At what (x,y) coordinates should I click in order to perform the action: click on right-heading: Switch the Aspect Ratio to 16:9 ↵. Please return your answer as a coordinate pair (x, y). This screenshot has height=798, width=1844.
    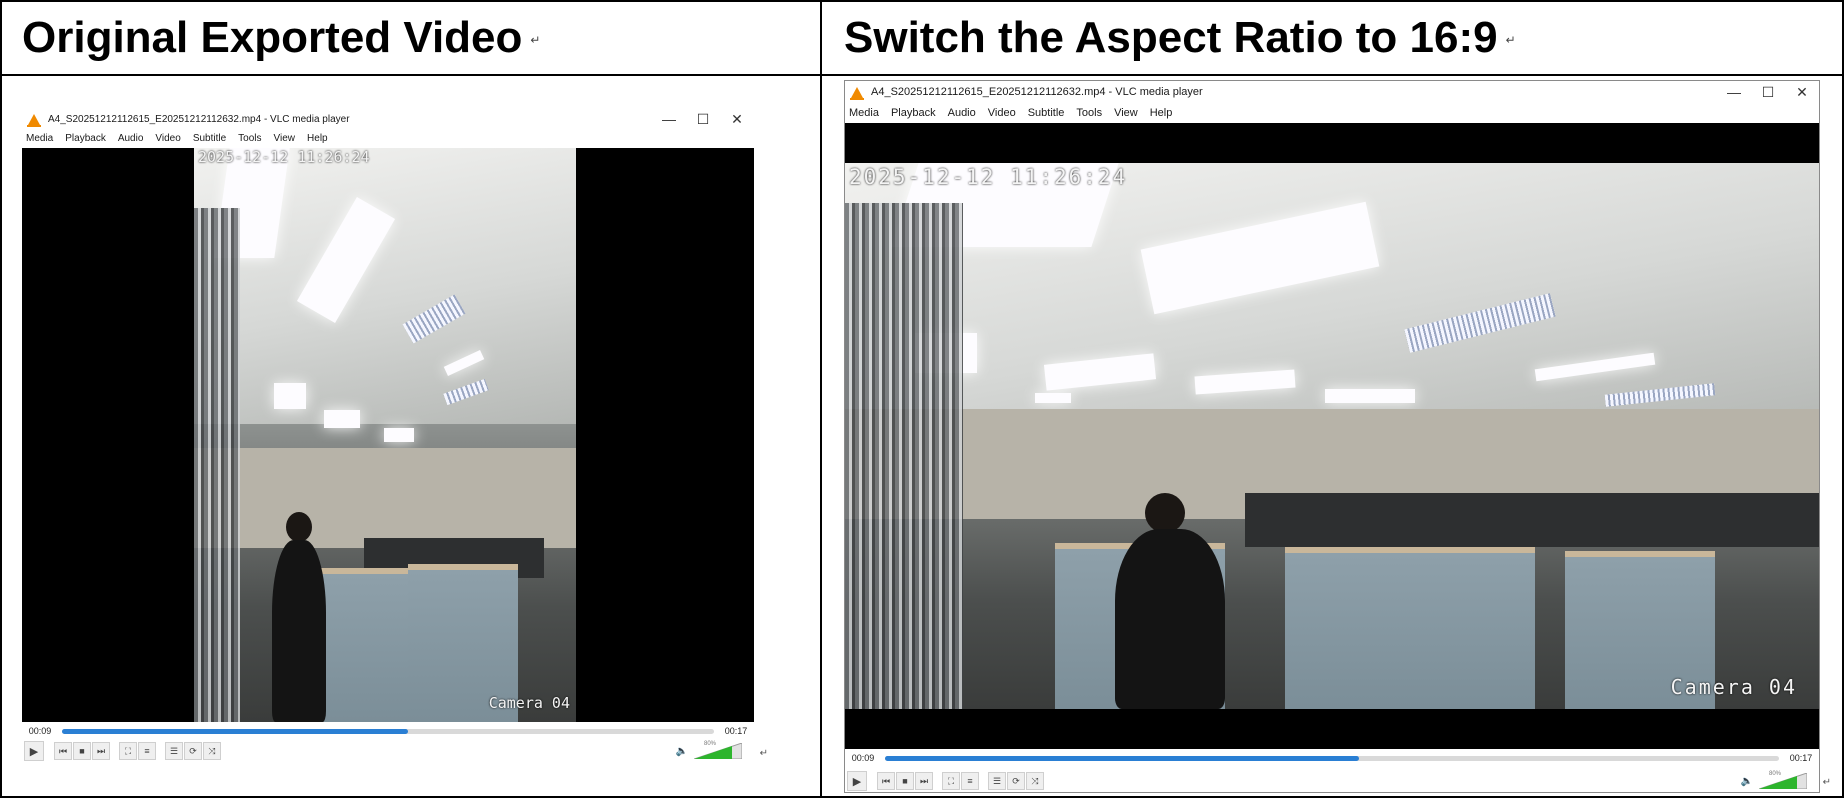
    Looking at the image, I should click on (1180, 39).